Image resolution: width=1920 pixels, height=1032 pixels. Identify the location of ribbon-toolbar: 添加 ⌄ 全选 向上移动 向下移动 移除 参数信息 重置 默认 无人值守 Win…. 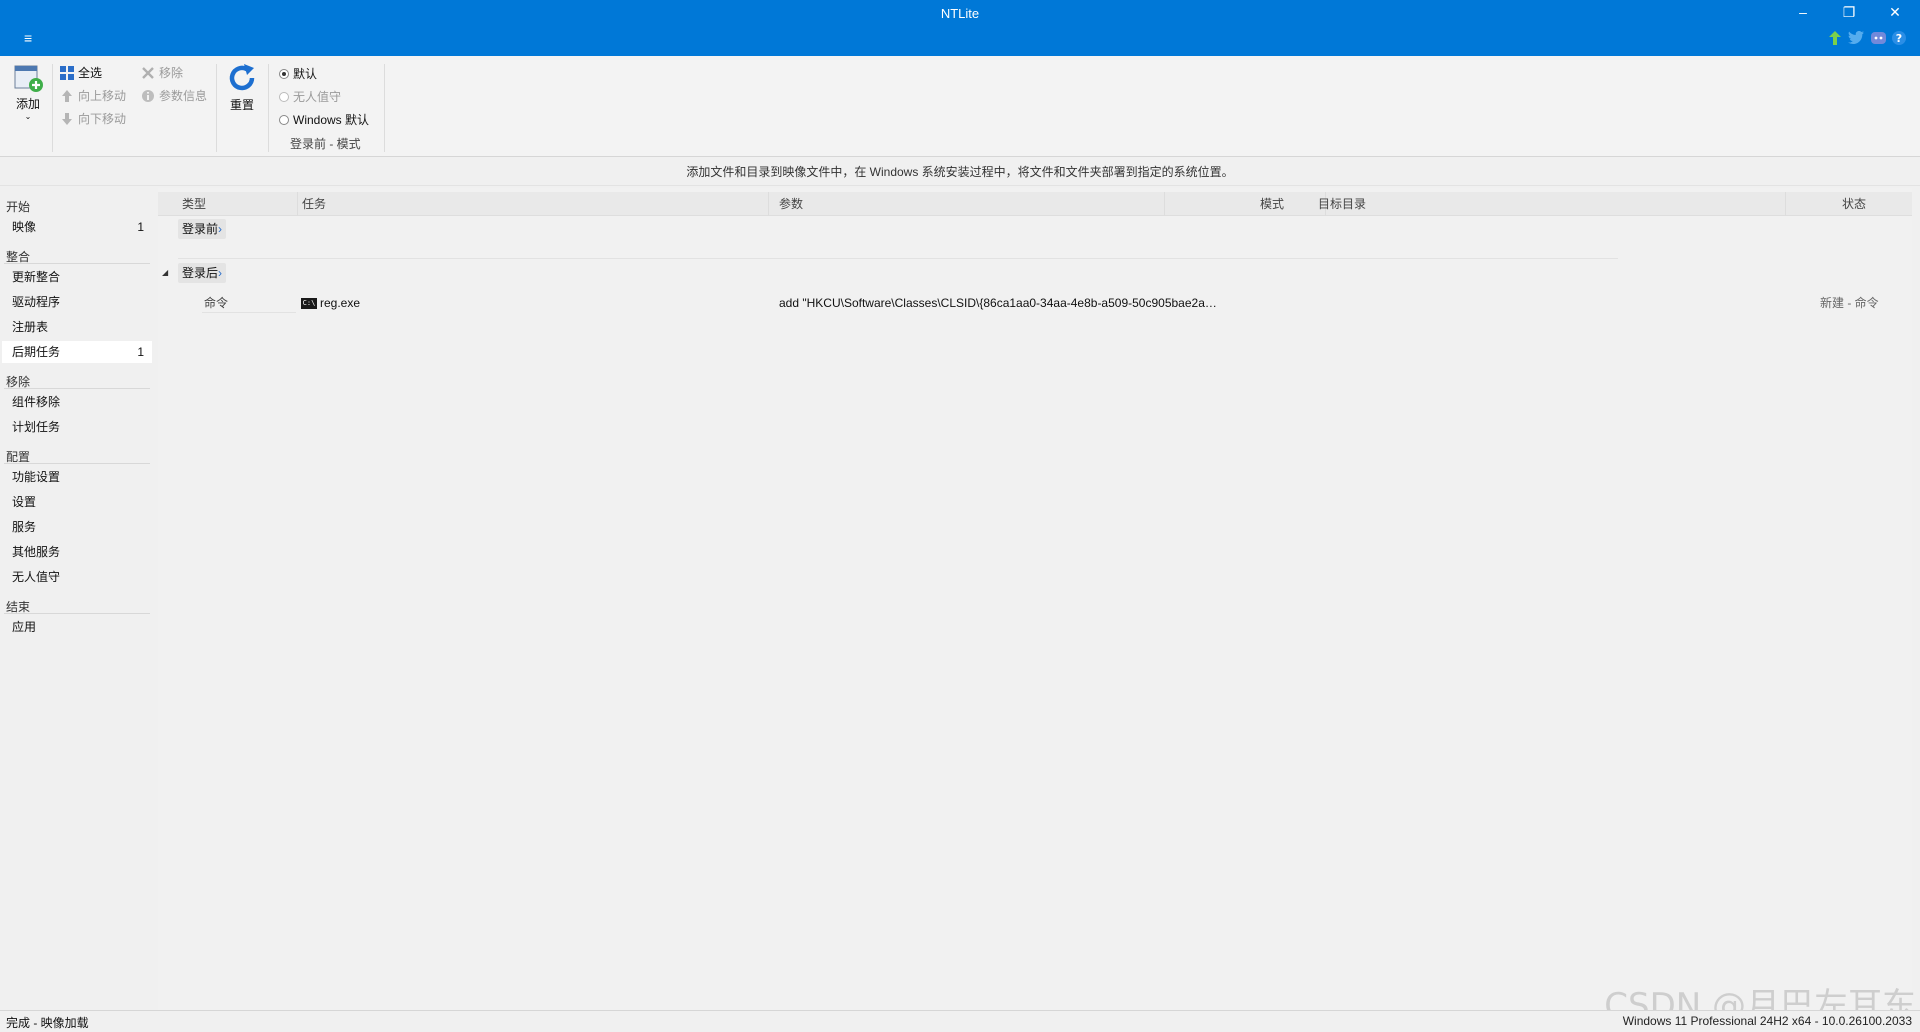
(960, 106).